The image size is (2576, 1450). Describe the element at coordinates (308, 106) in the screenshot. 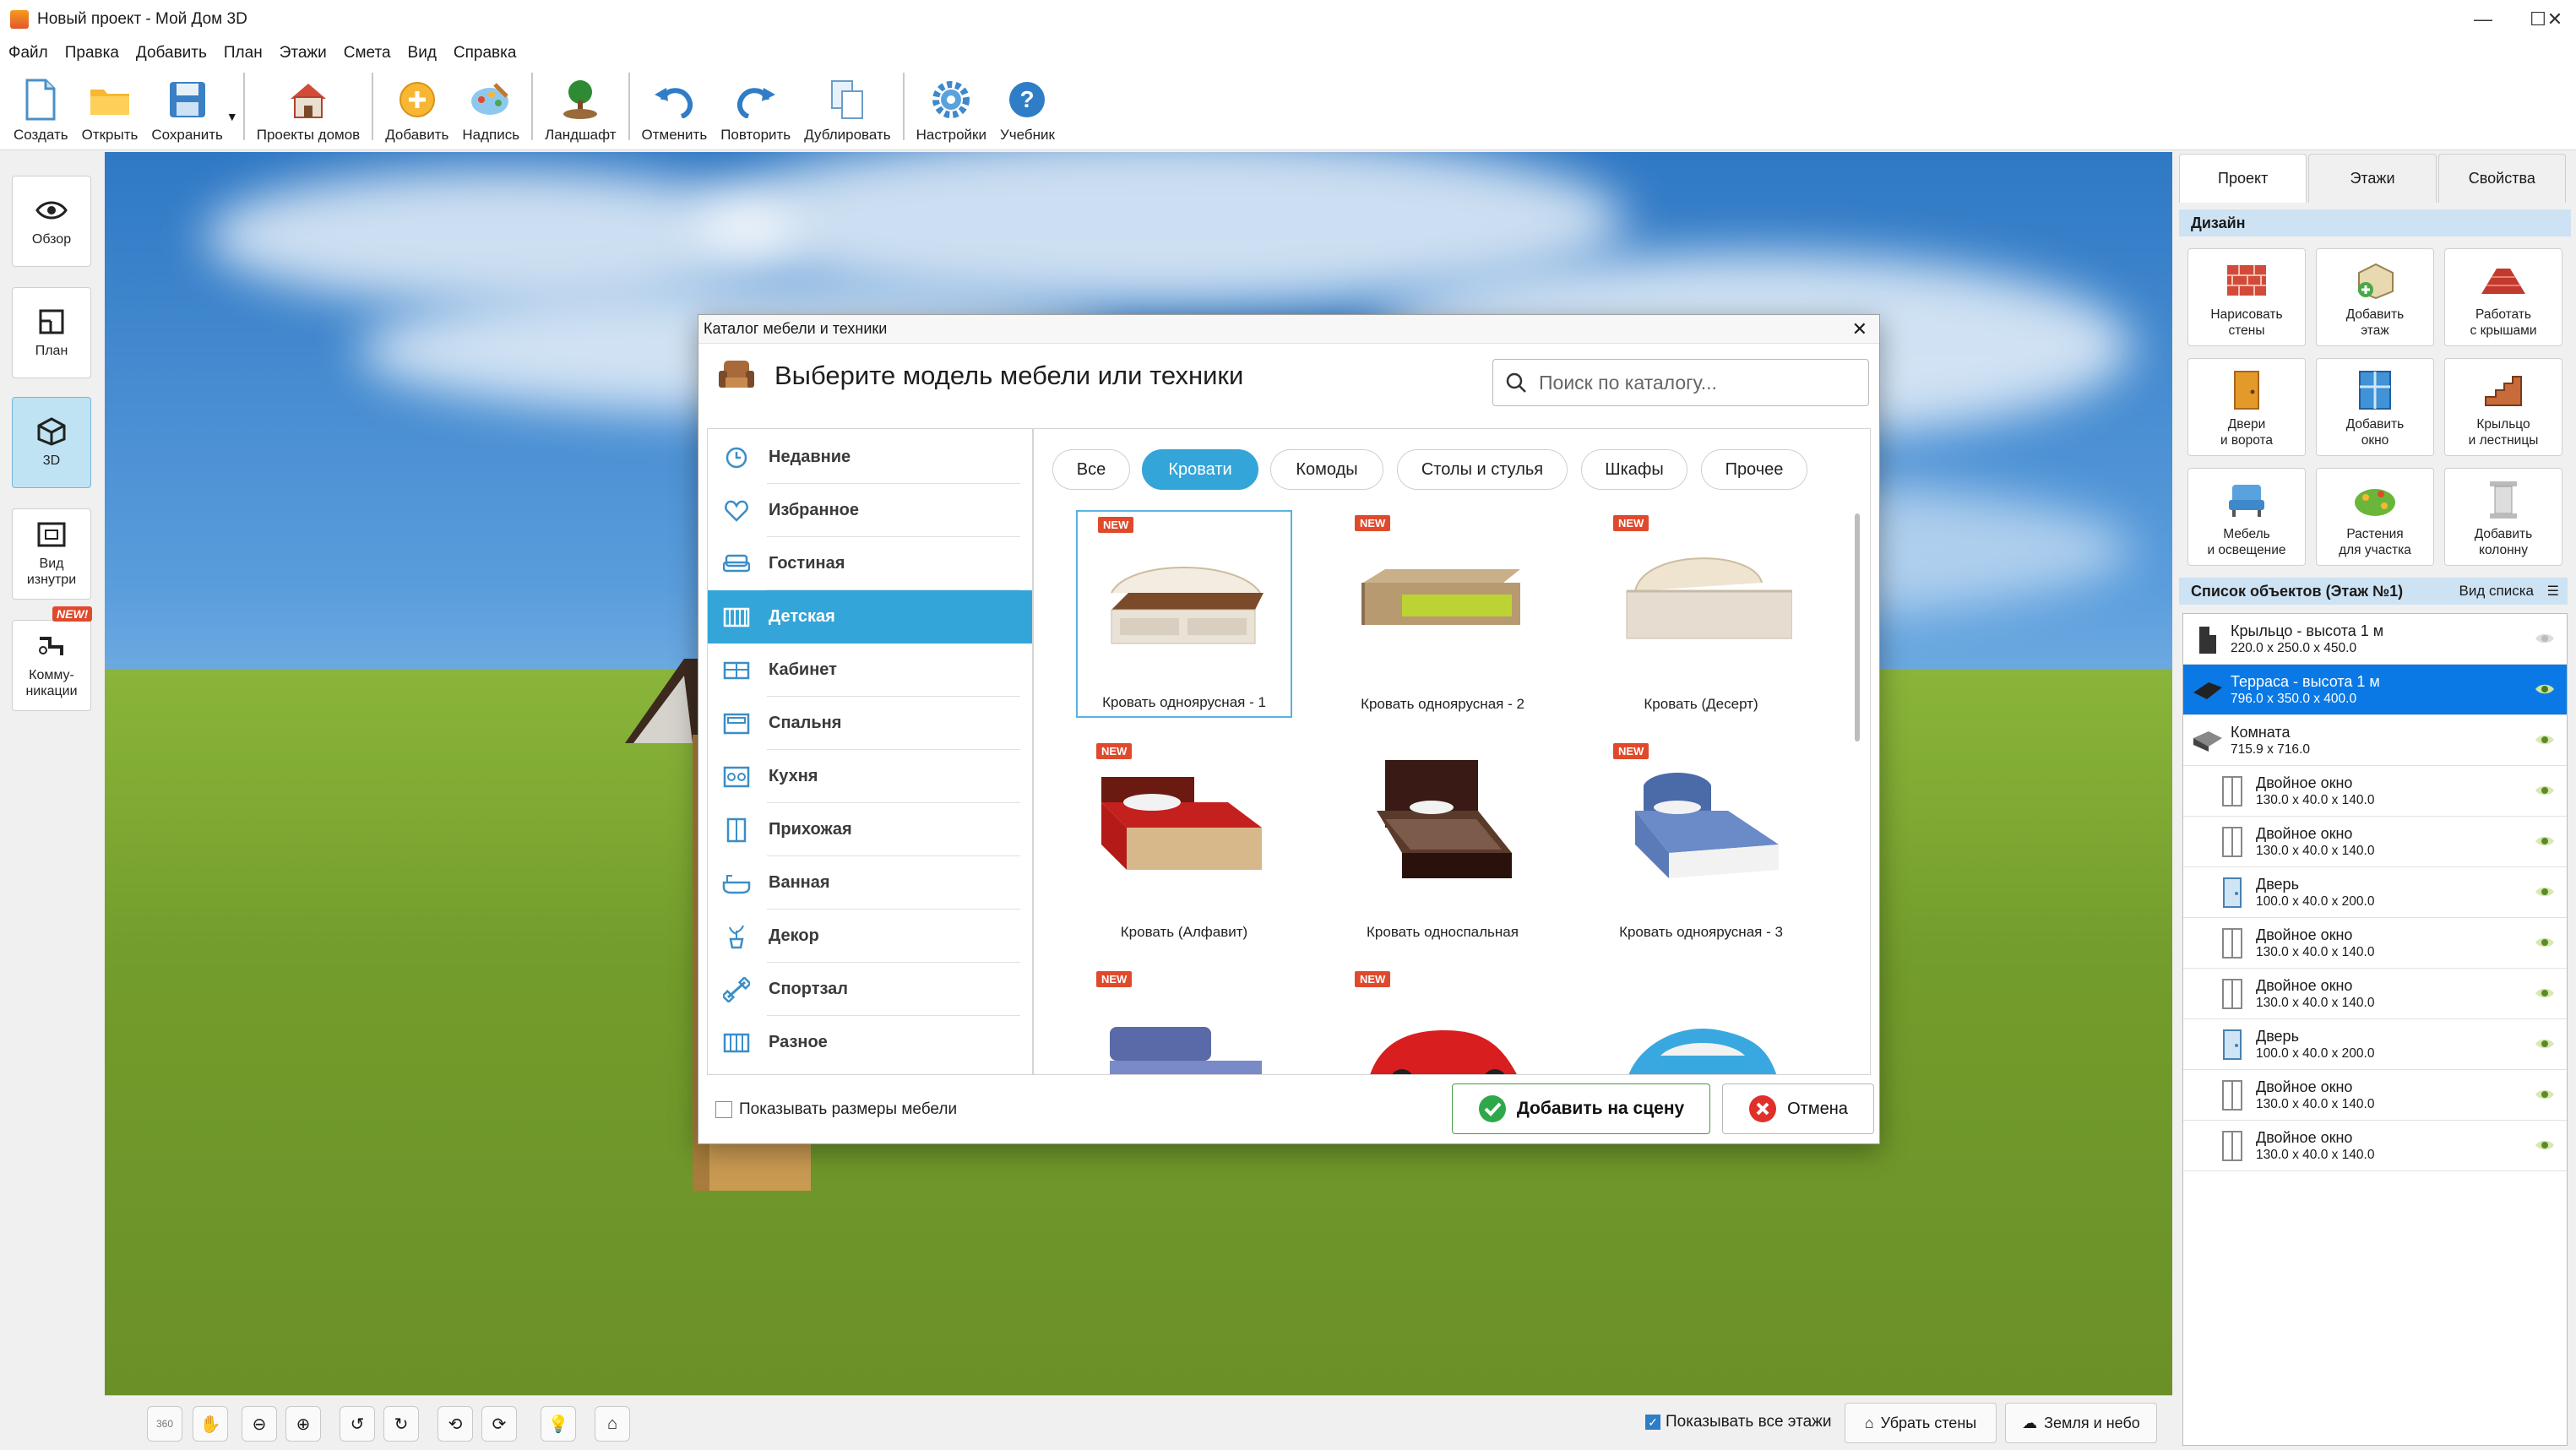

I see `house-projects-button: Проекты домов` at that location.